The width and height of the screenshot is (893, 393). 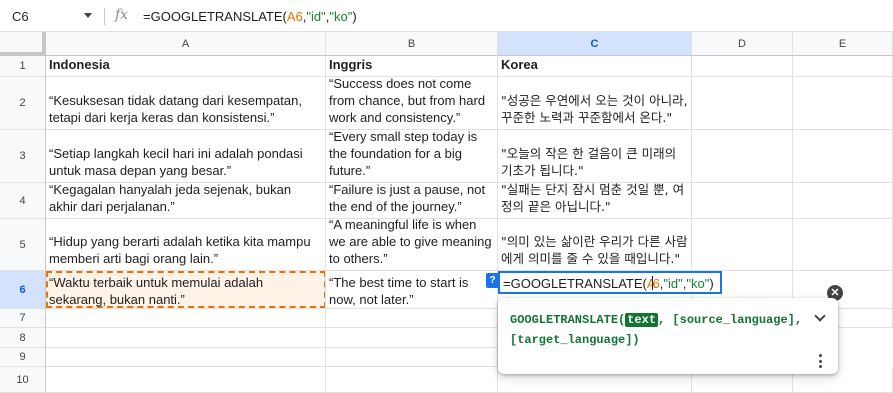 What do you see at coordinates (610, 282) in the screenshot?
I see `cell-editor: =GOOGLETRANSLATE(A6,"id","ko")` at bounding box center [610, 282].